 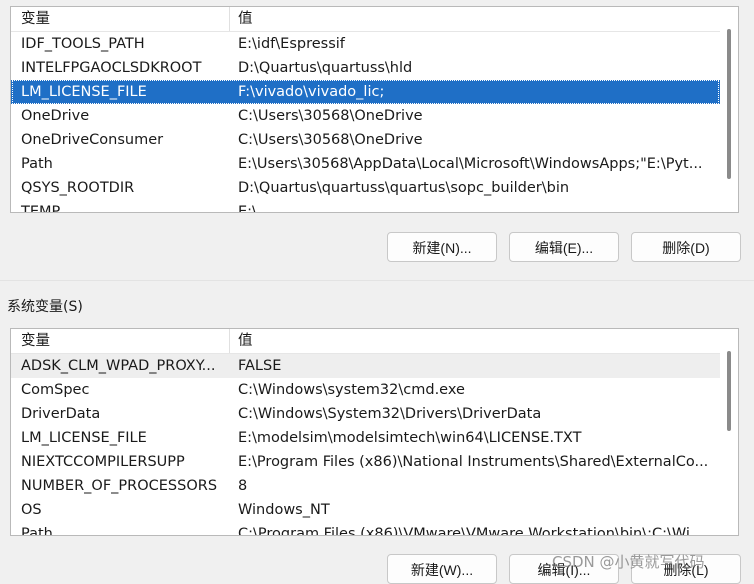 I want to click on variable-name: OneDriveConsumer, so click(x=92, y=140).